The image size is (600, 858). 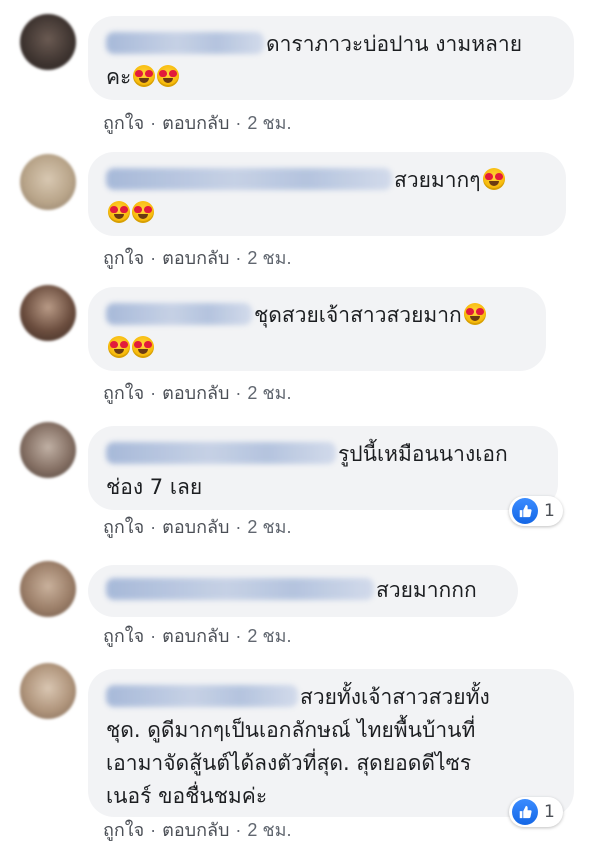 What do you see at coordinates (331, 58) in the screenshot?
I see `comment-bubble: ดาราภาวะบ่อปาน งามหลาย คะ` at bounding box center [331, 58].